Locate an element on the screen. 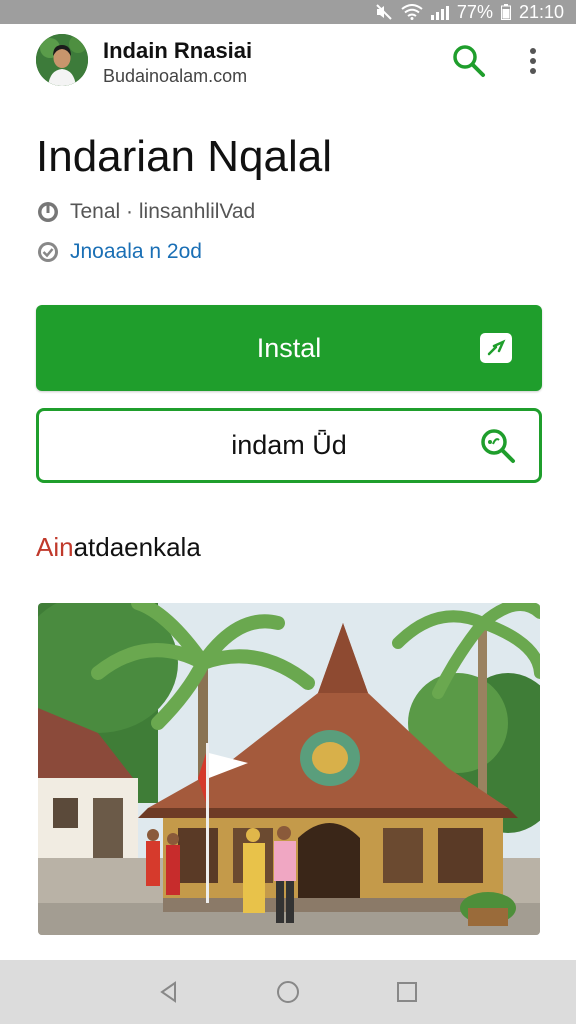 Image resolution: width=576 pixels, height=1024 pixels. meta-row-rating: Tenal · linsanhlilVad is located at coordinates (145, 212).